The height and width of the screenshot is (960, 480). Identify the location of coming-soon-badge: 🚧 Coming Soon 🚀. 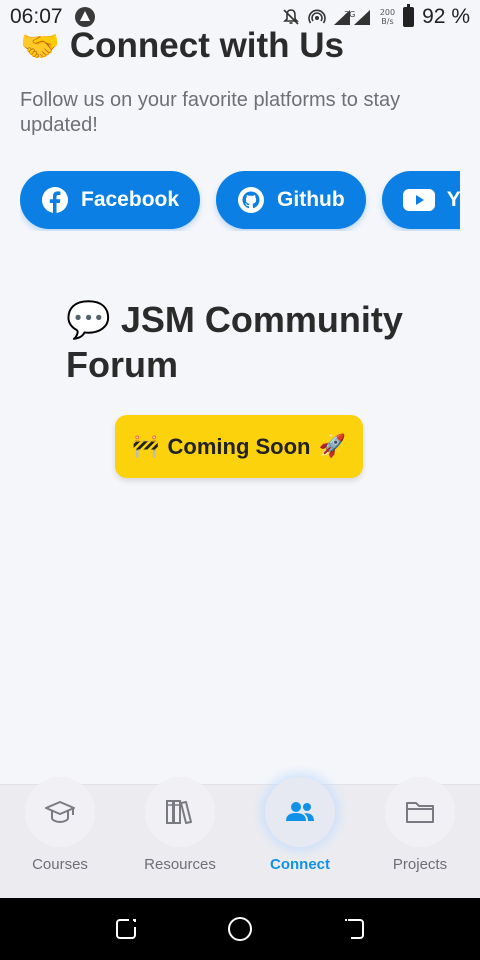
(239, 446).